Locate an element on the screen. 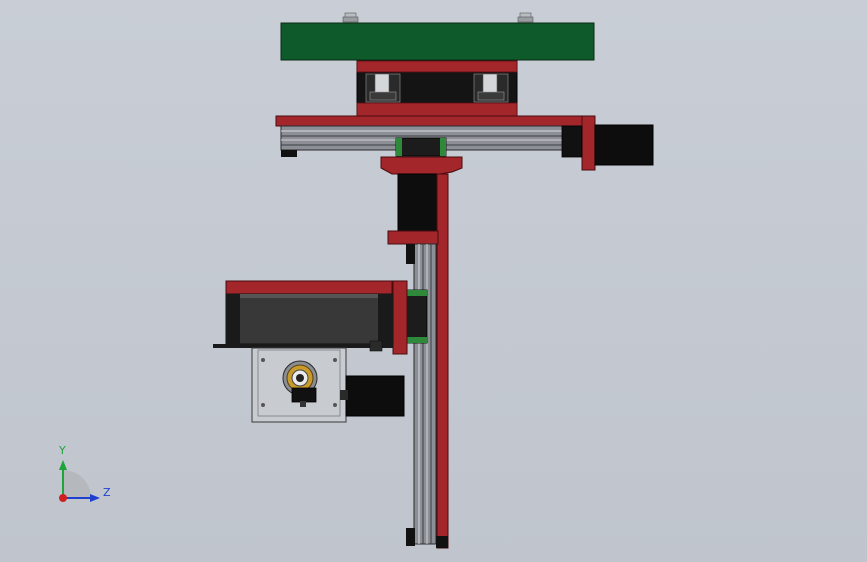 This screenshot has width=867, height=562. rail-slider-block is located at coordinates (421, 147).